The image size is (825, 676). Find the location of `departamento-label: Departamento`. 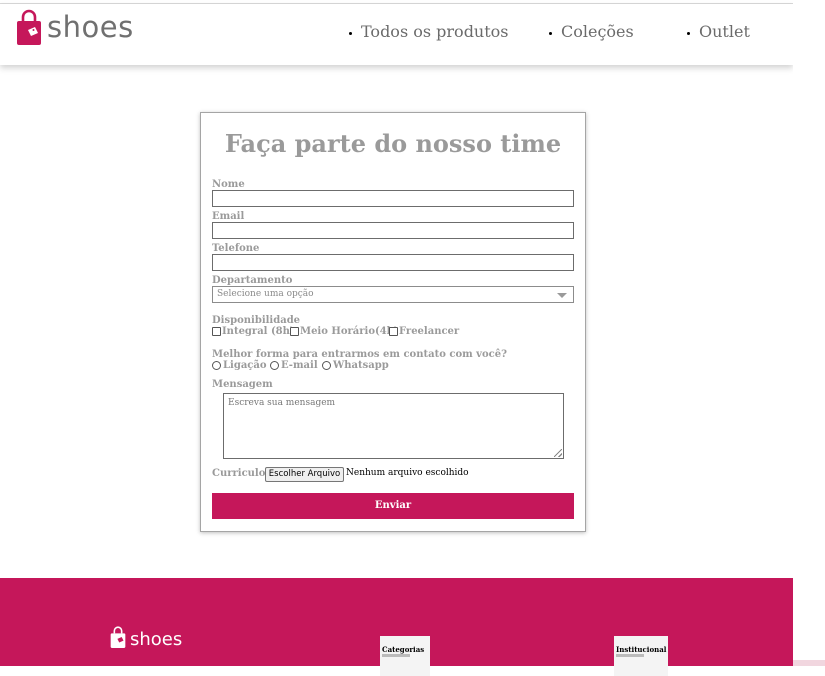

departamento-label: Departamento is located at coordinates (252, 280).